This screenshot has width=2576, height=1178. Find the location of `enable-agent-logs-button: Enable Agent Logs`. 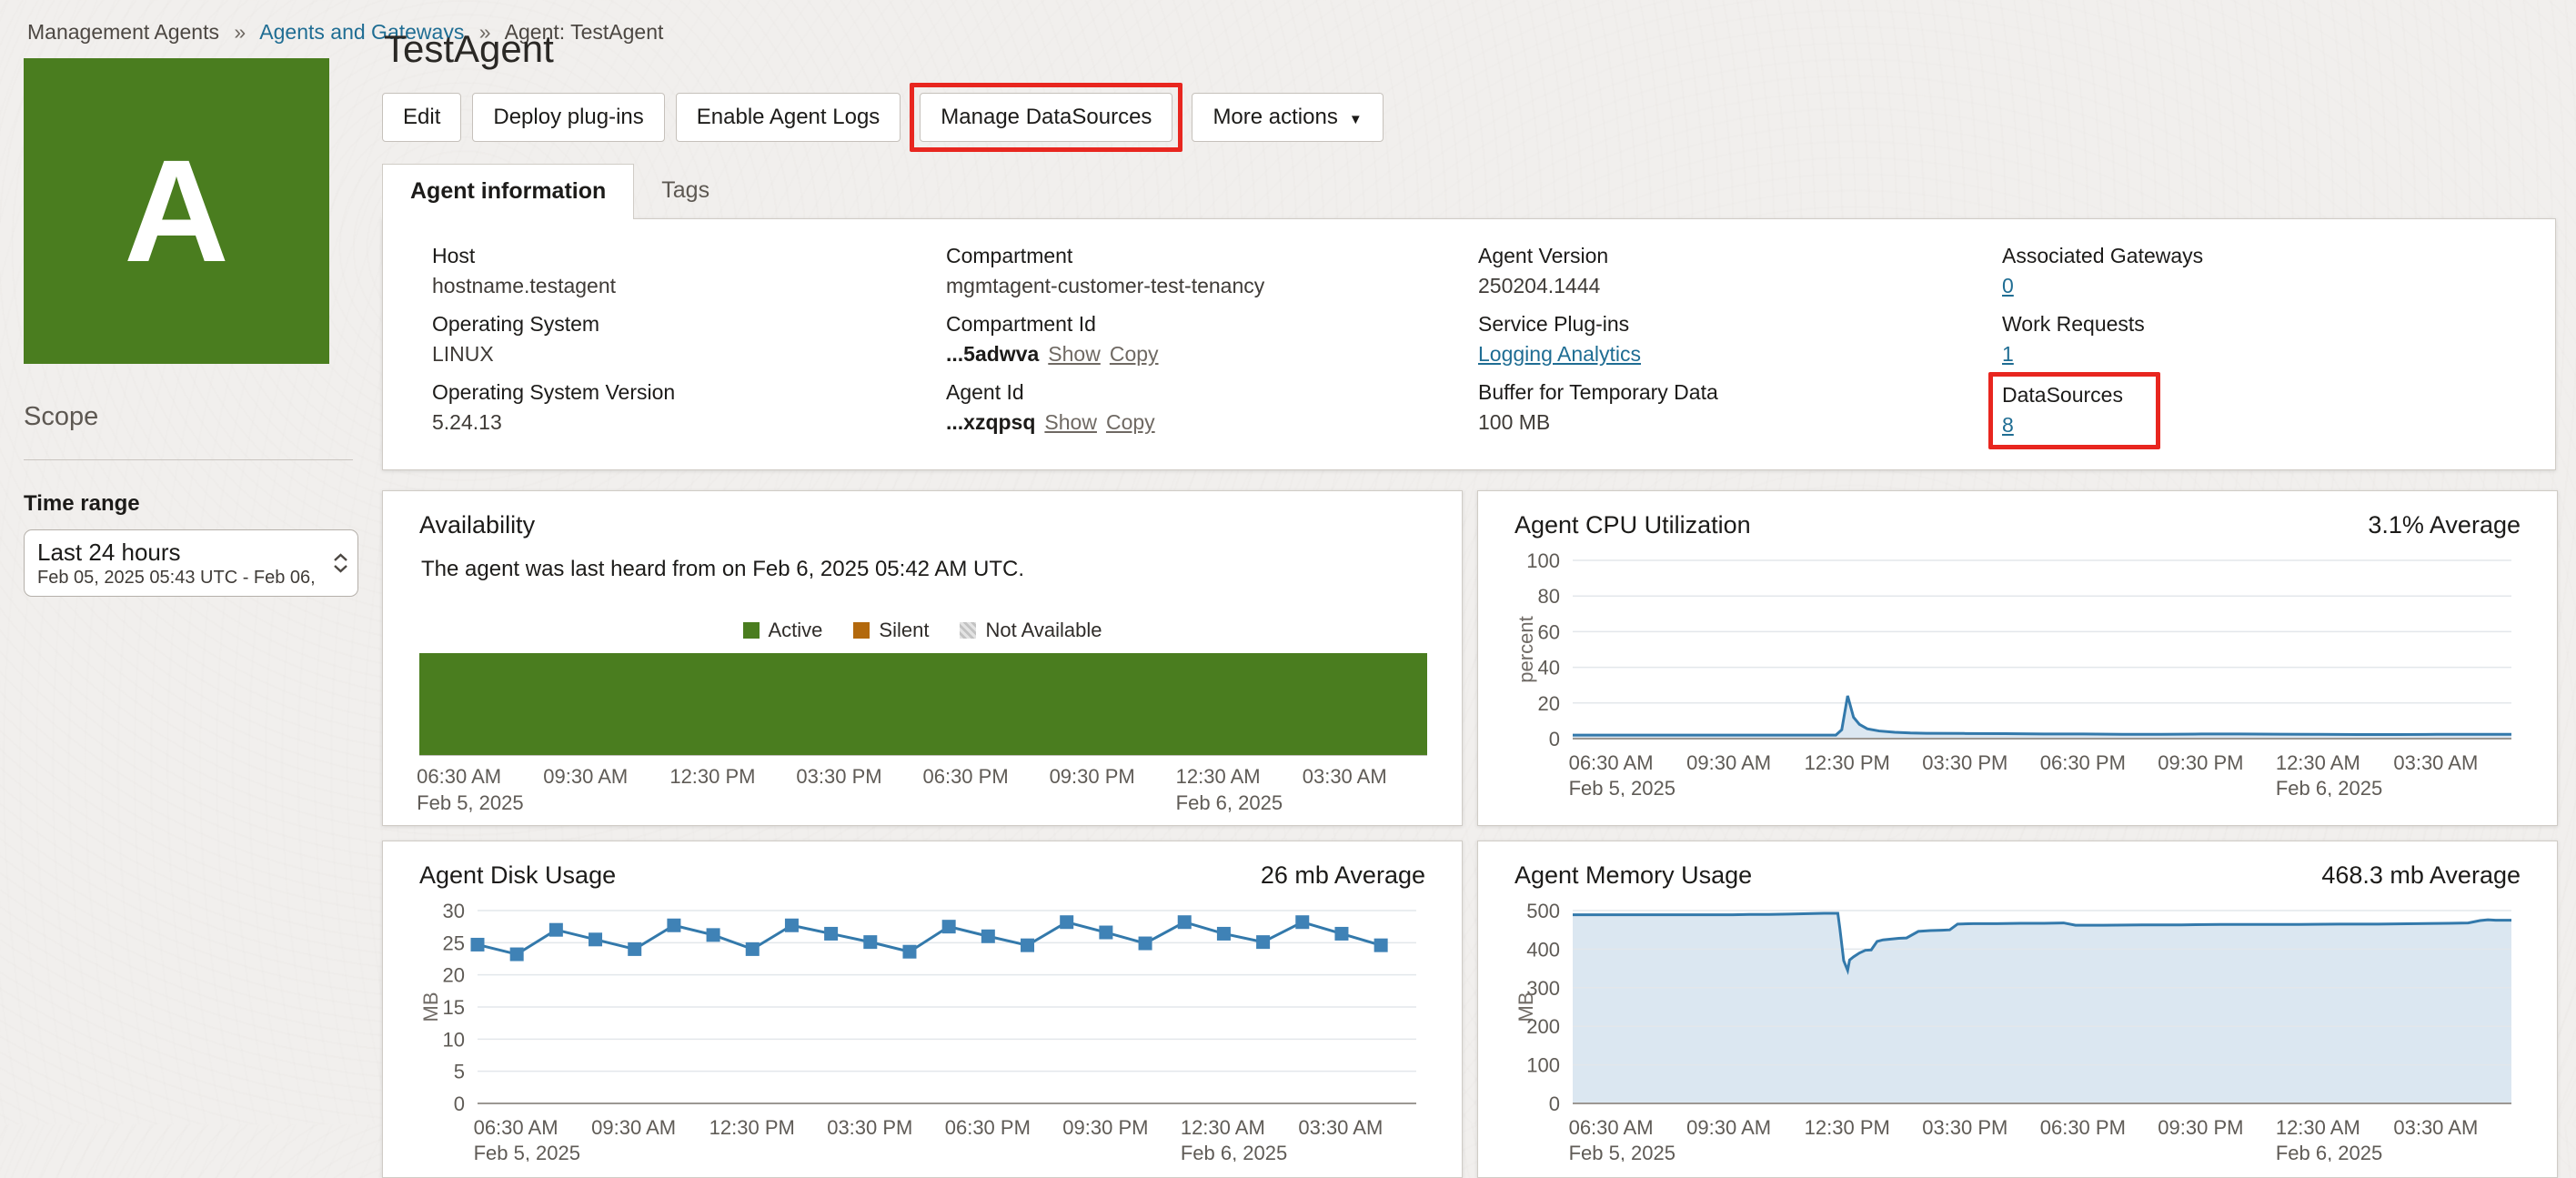

enable-agent-logs-button: Enable Agent Logs is located at coordinates (788, 117).